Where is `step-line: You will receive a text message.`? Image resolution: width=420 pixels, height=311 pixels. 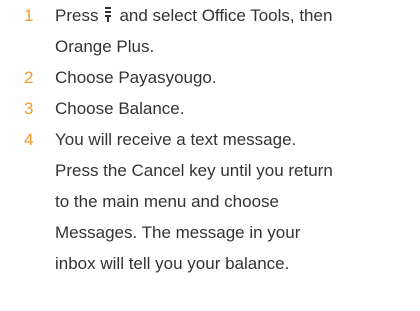 step-line: You will receive a text message. is located at coordinates (176, 139).